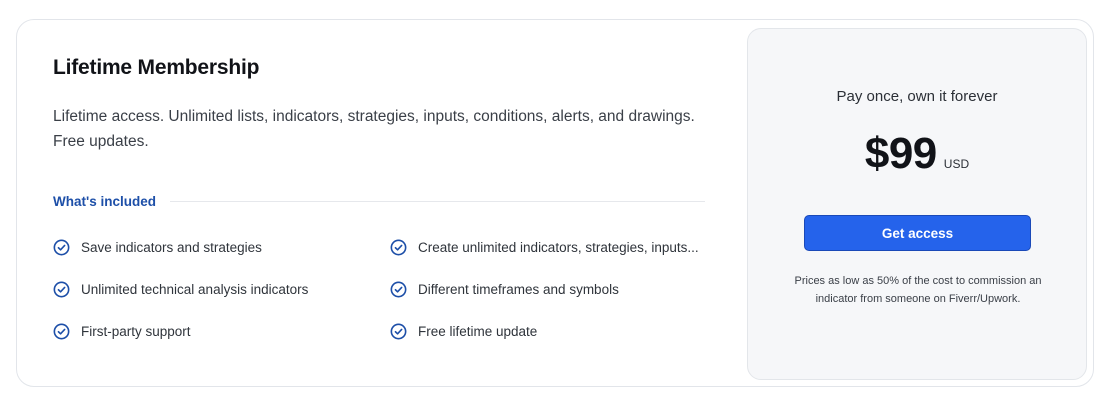 Image resolution: width=1108 pixels, height=402 pixels. Describe the element at coordinates (104, 201) in the screenshot. I see `included-label: What's included` at that location.